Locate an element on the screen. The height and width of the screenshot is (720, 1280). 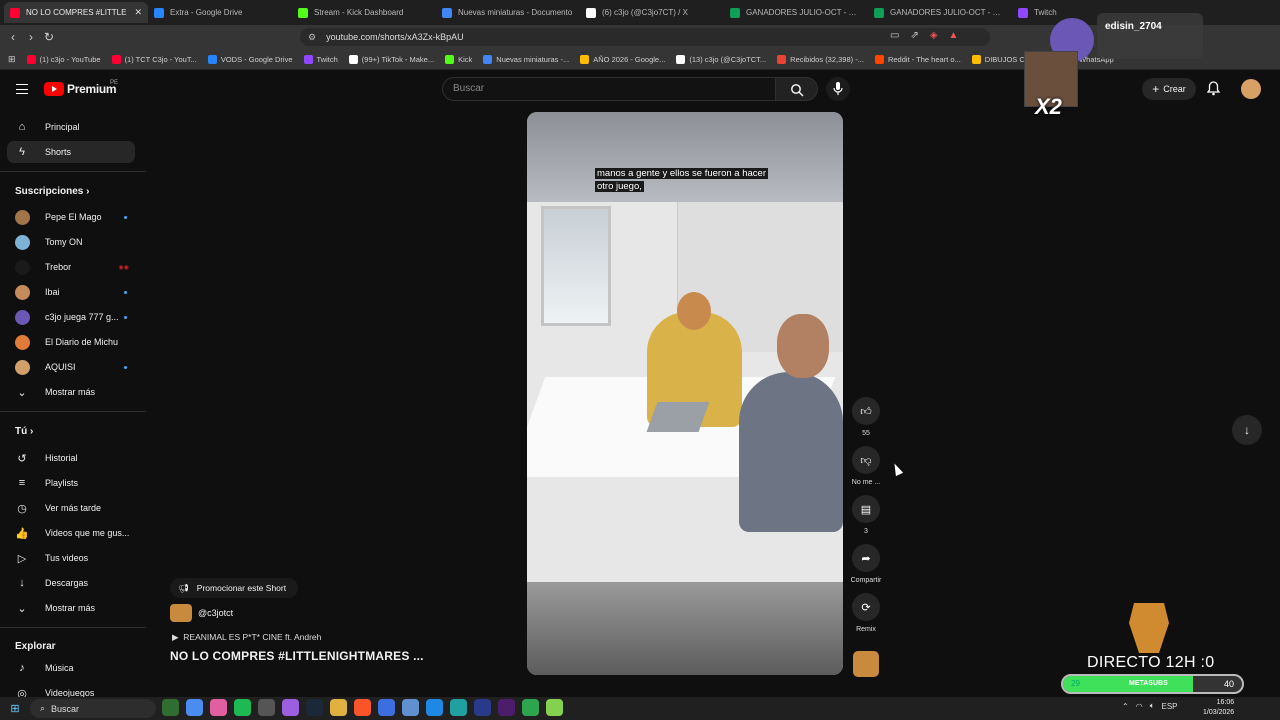
channel-info: @c3jotct is located at coordinates (201, 613).